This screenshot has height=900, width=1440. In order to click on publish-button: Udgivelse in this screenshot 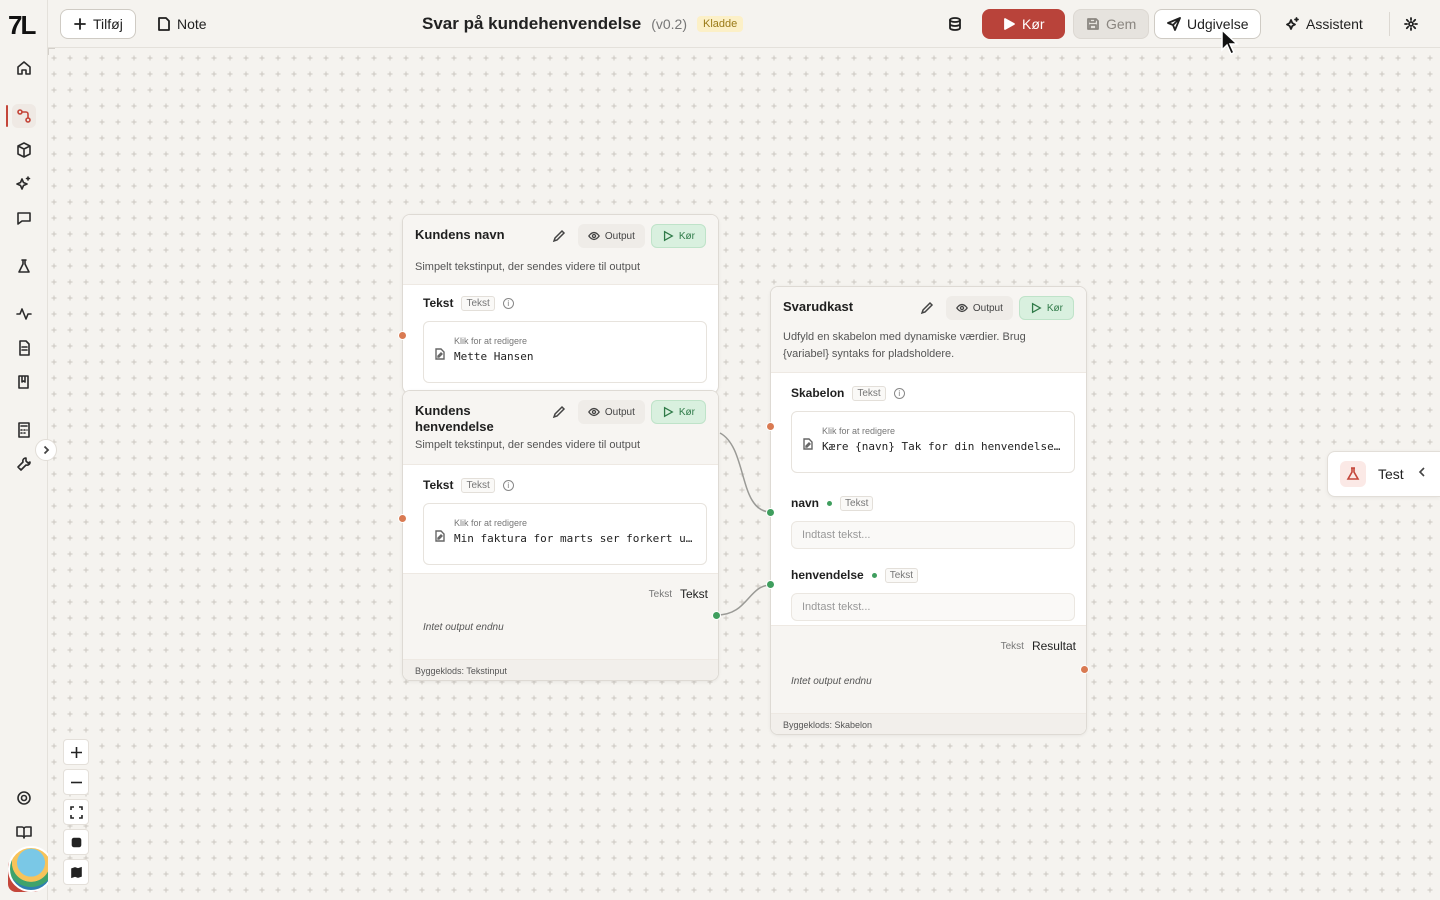, I will do `click(1208, 24)`.